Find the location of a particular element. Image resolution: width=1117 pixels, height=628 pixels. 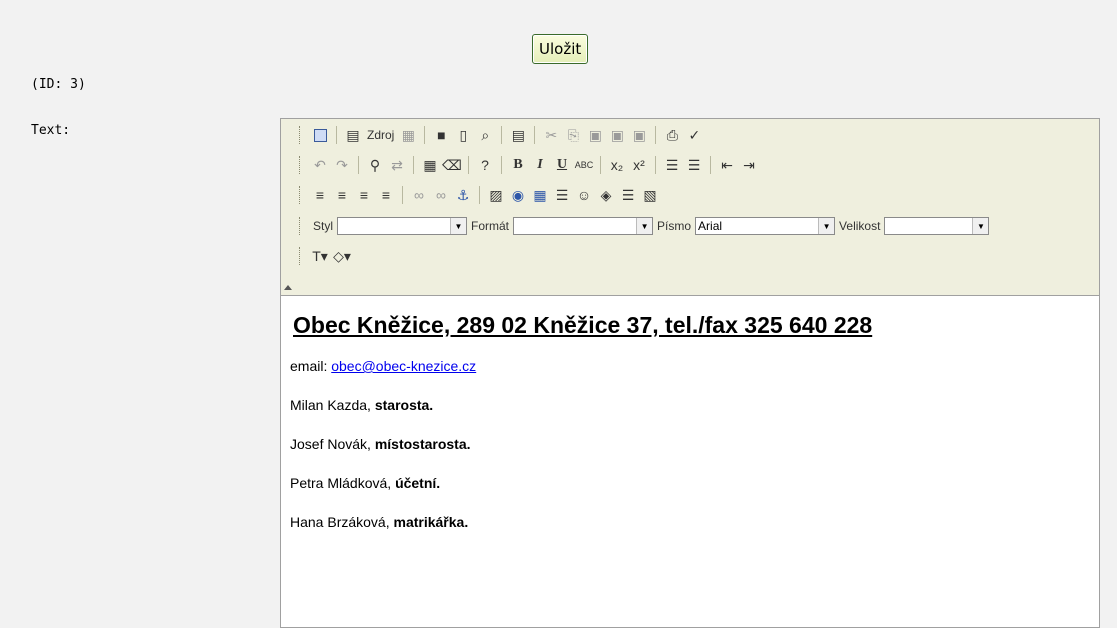

numbered-list-icon: ☰ is located at coordinates (672, 165).